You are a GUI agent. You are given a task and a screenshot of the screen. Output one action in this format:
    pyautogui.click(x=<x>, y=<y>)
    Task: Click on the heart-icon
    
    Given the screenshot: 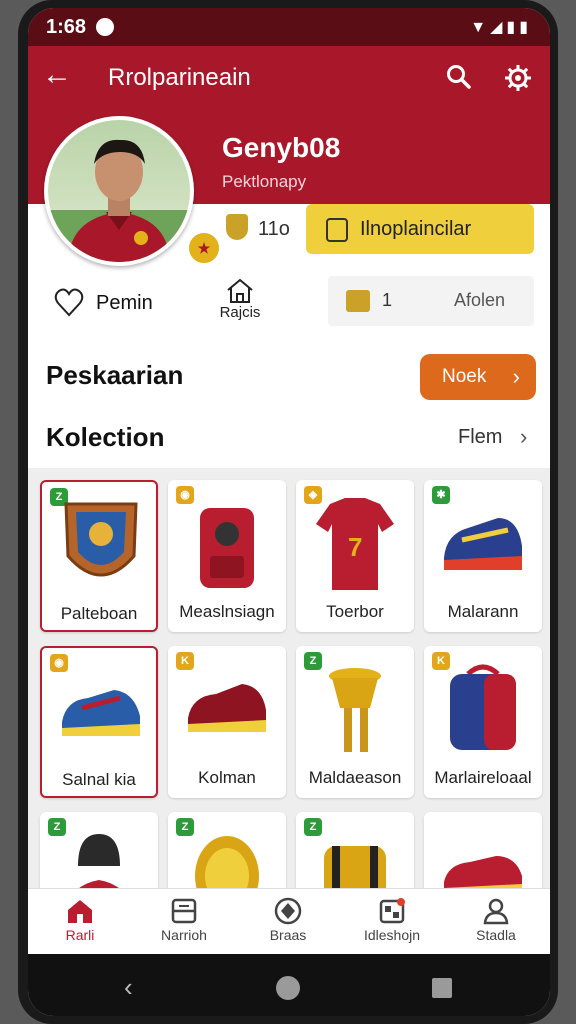 What is the action you would take?
    pyautogui.click(x=69, y=302)
    